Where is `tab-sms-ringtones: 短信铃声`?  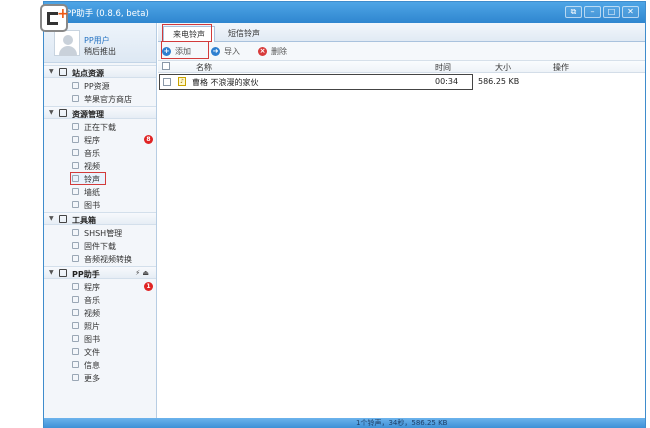 tab-sms-ringtones: 短信铃声 is located at coordinates (244, 34).